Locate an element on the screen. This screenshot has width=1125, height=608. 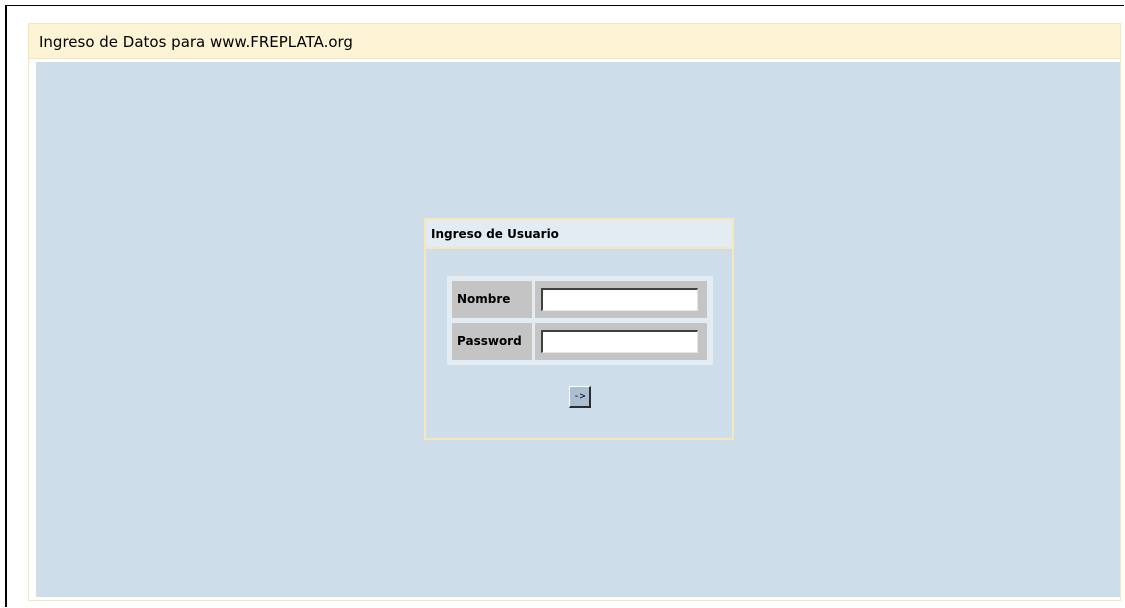
login-box: Ingreso de Usuario Nombre Password -> is located at coordinates (579, 329).